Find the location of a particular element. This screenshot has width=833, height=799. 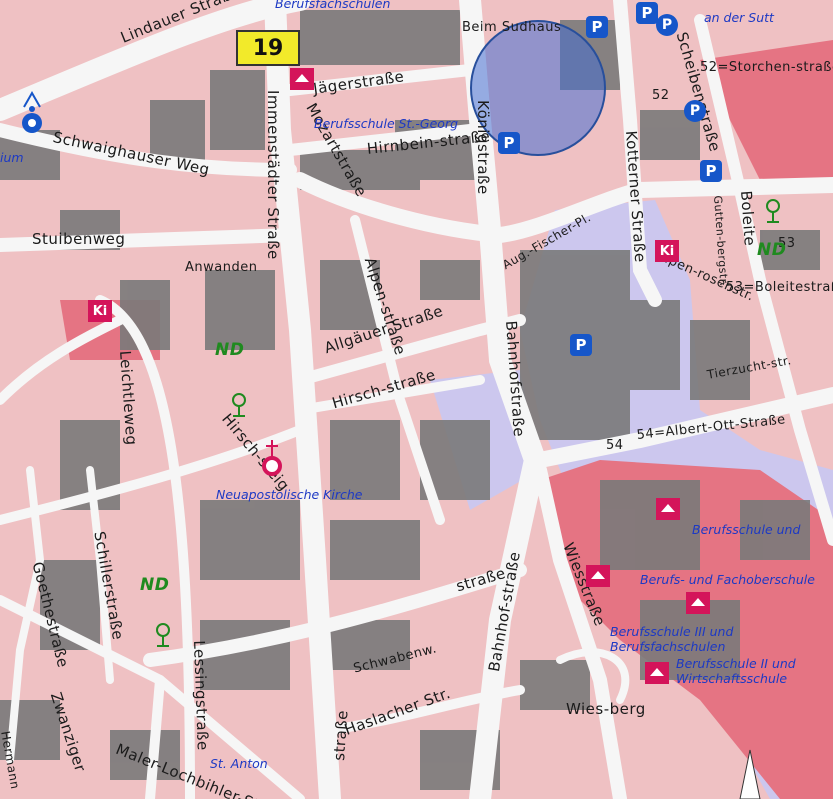

facility-label: Neuapostolische Kirche is located at coordinates (289, 494).